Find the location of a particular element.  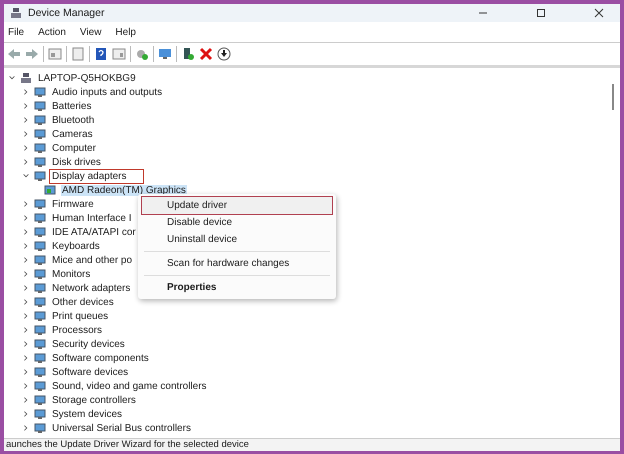

tree-item: Disk drives is located at coordinates (76, 162).